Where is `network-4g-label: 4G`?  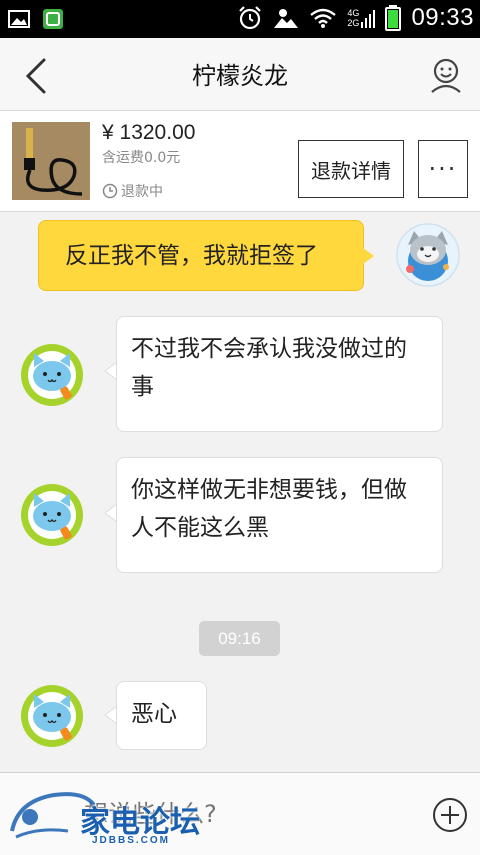 network-4g-label: 4G is located at coordinates (353, 13).